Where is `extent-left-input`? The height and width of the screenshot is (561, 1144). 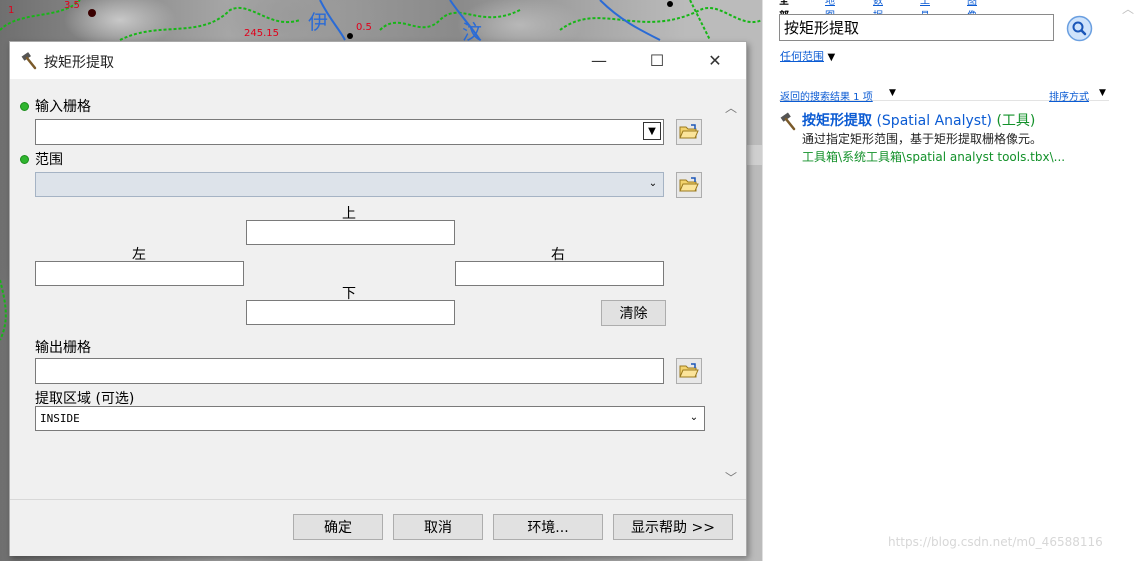
extent-left-input is located at coordinates (139, 273).